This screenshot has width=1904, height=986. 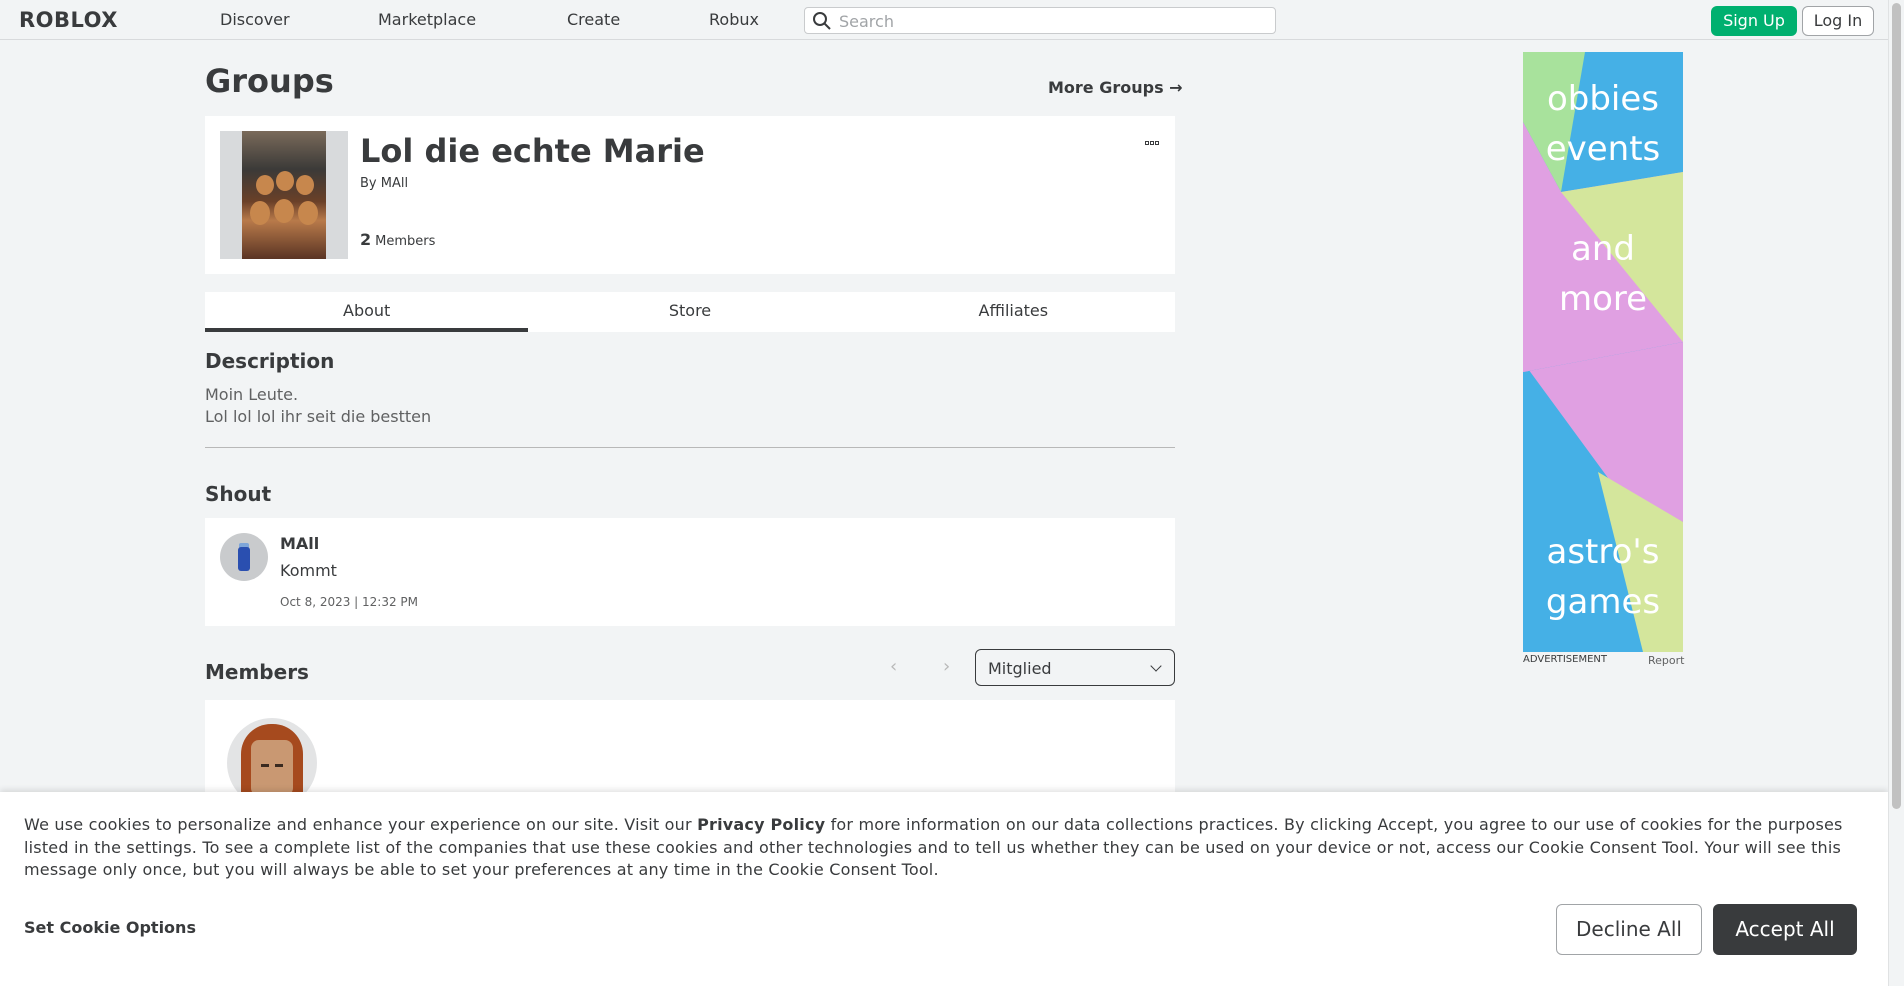 I want to click on prev-page-icon: ‹, so click(x=893, y=666).